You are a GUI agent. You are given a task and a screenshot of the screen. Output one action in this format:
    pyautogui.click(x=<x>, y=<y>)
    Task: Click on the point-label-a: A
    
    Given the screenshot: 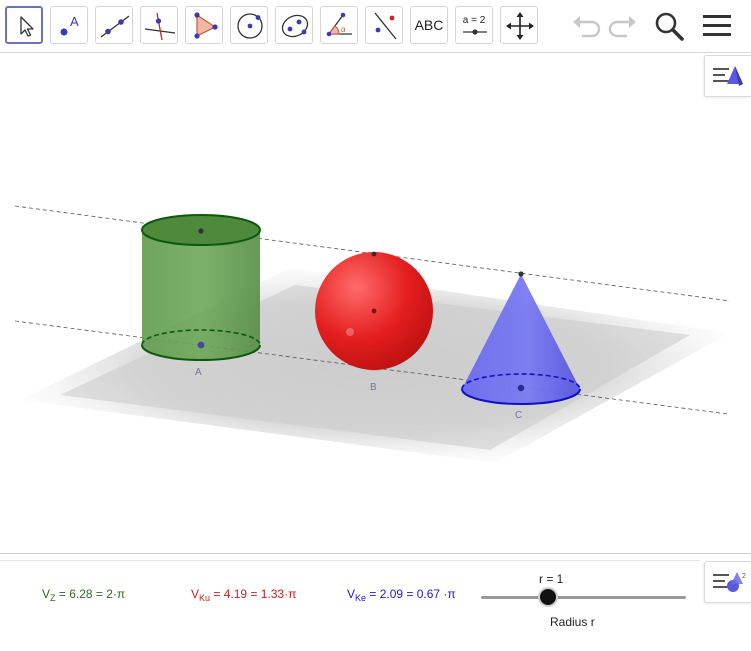 What is the action you would take?
    pyautogui.click(x=198, y=372)
    